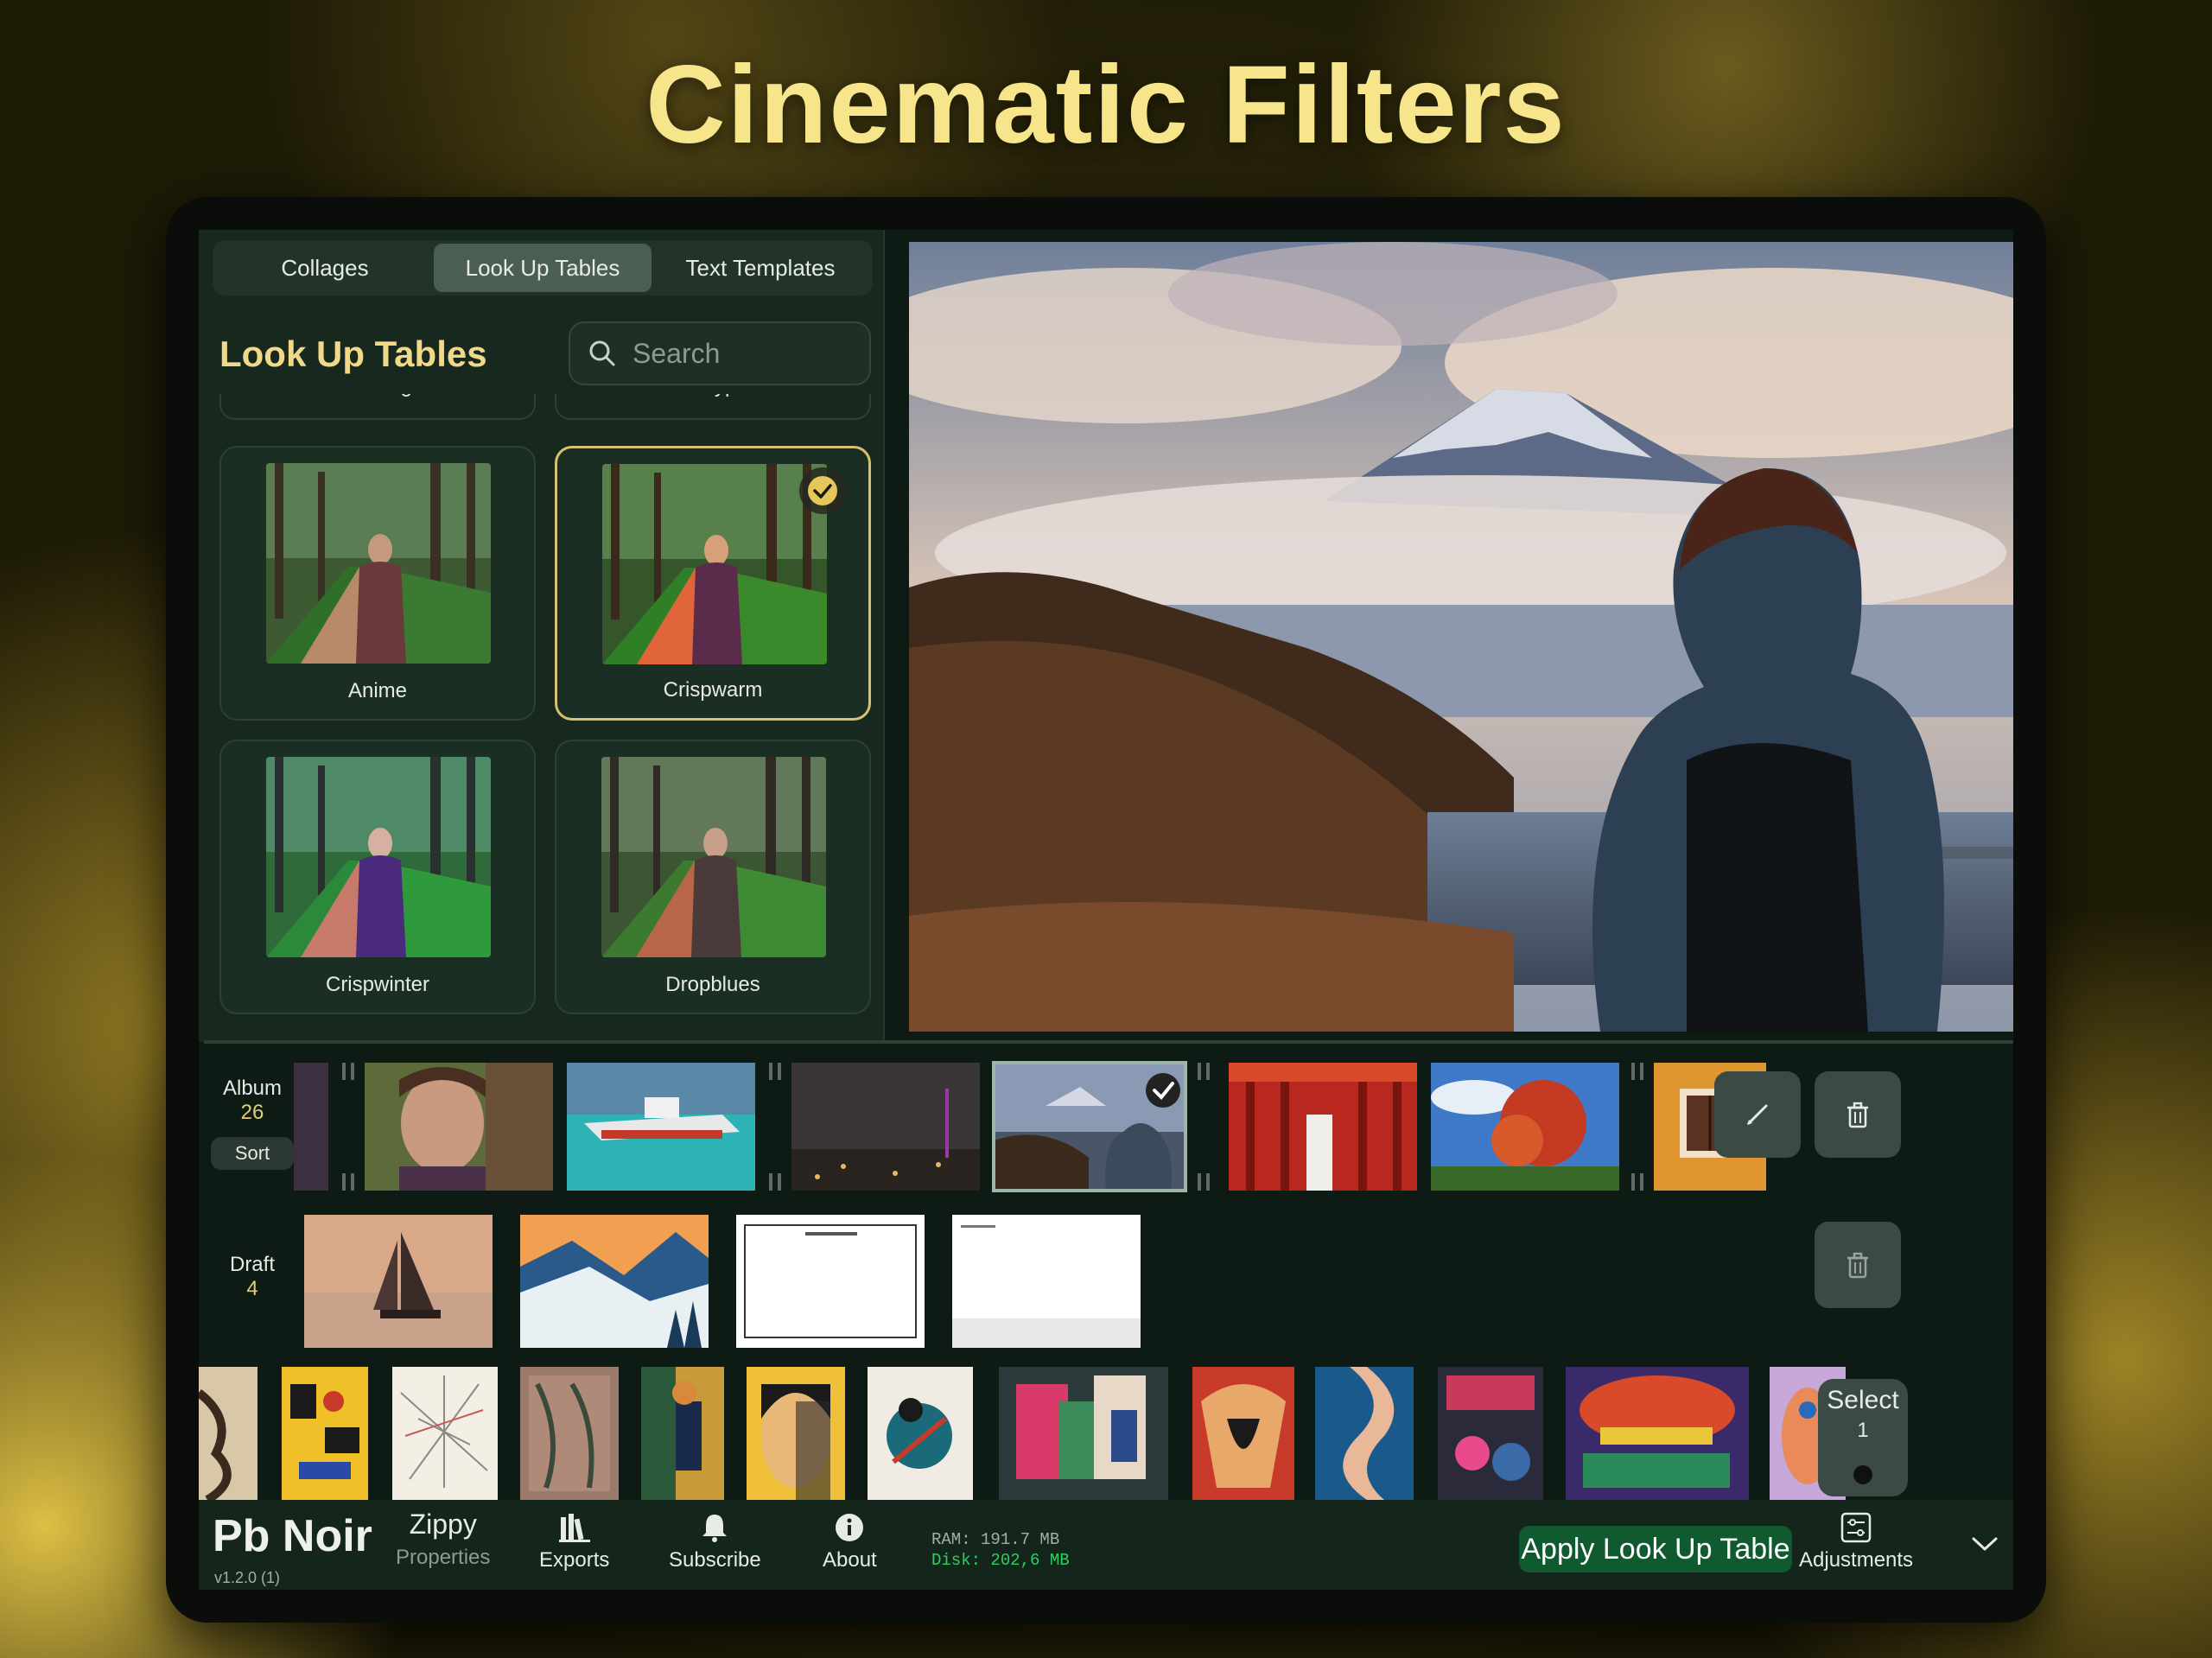  I want to click on partial-card-row: Candlelight Bleachbypass 1, so click(547, 407).